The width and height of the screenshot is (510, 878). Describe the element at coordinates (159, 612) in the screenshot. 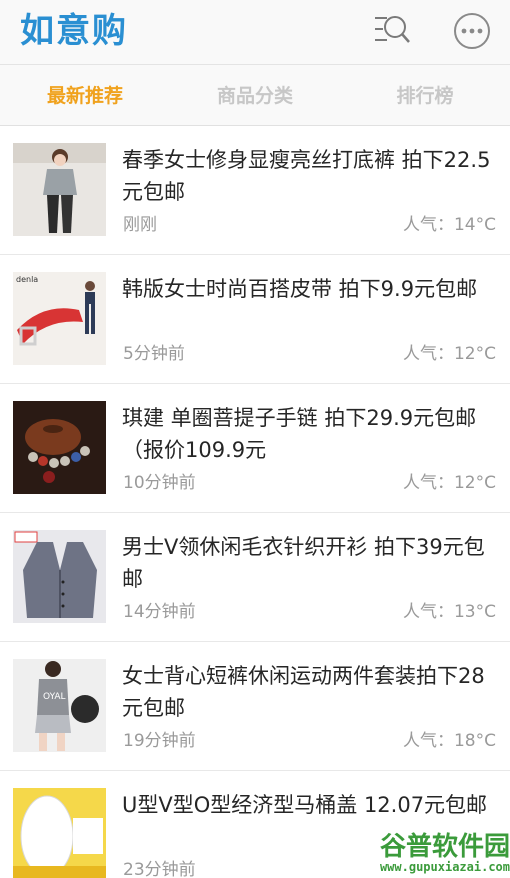

I see `item-time: 14分钟前` at that location.